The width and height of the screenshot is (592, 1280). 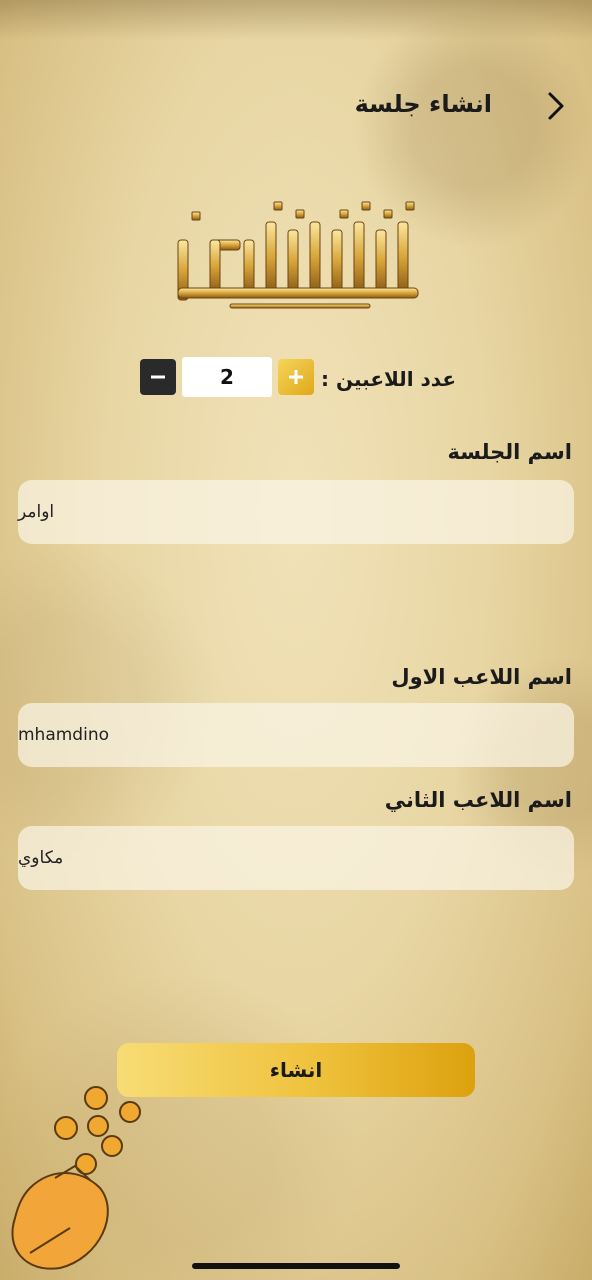 What do you see at coordinates (227, 377) in the screenshot?
I see `players-count-input: 2` at bounding box center [227, 377].